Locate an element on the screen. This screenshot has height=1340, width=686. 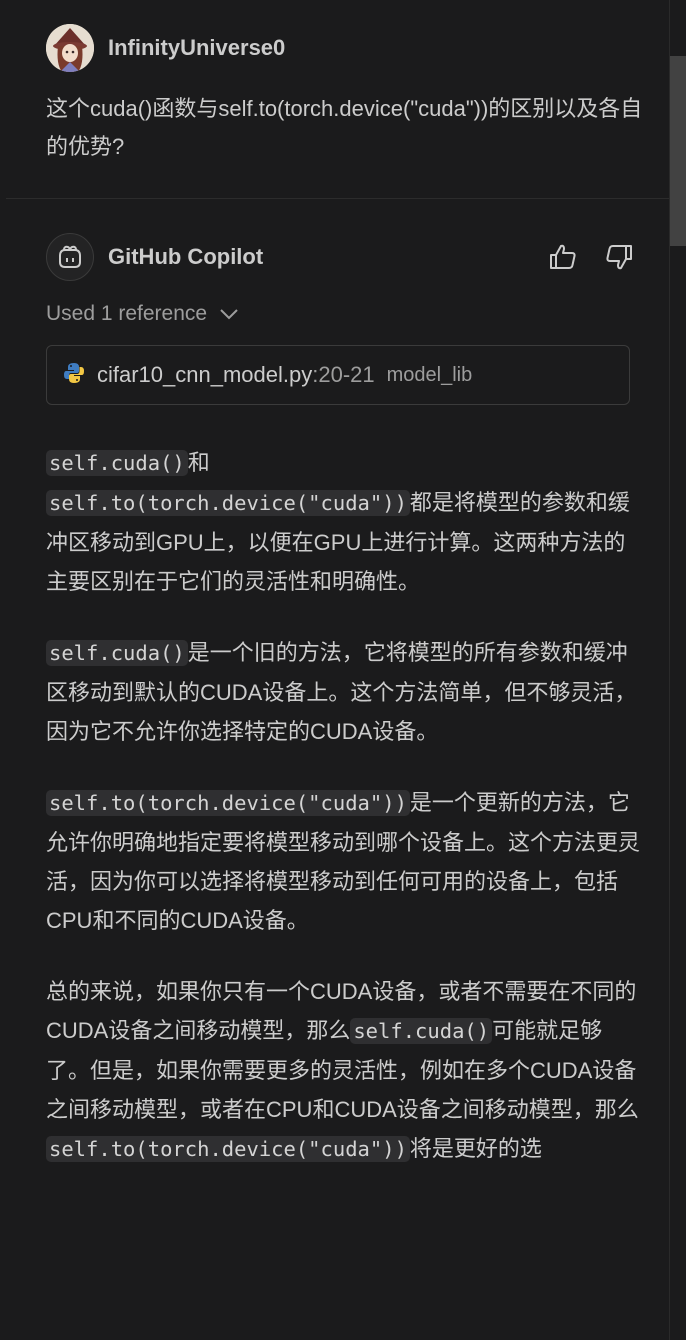
scrollbar-thumb is located at coordinates (678, 151).